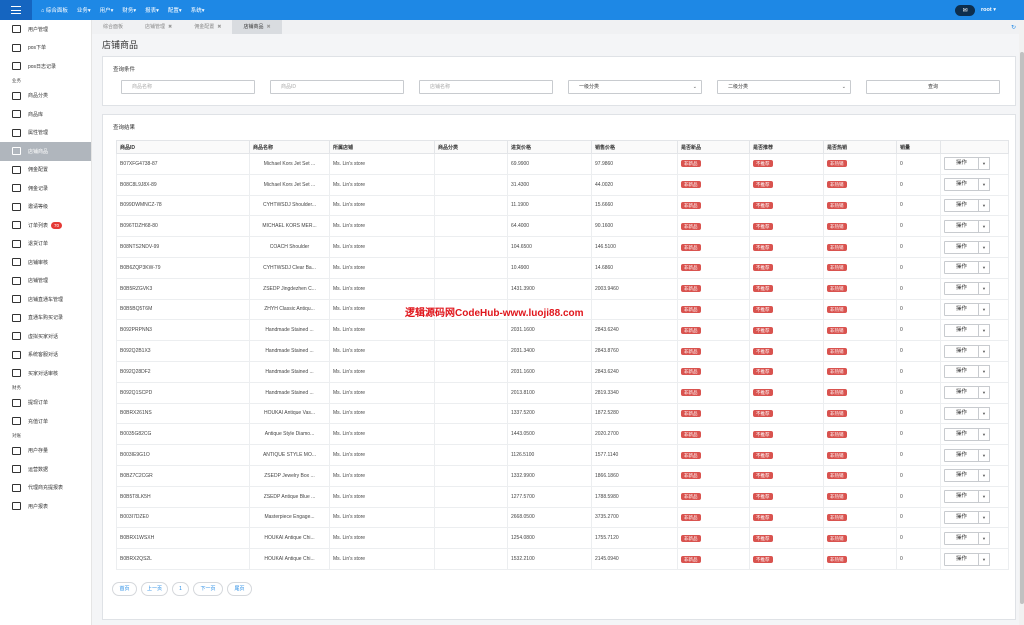 This screenshot has height=625, width=1024. I want to click on sidebar-item: 用户管理, so click(45, 29).